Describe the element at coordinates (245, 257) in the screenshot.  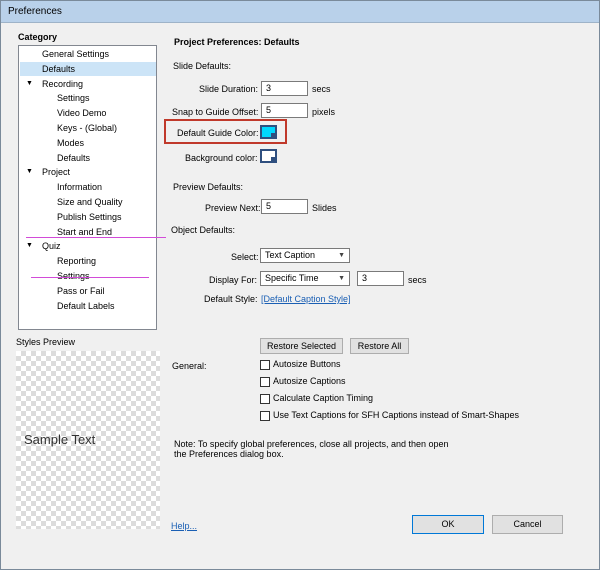
I see `select-label: Select:` at that location.